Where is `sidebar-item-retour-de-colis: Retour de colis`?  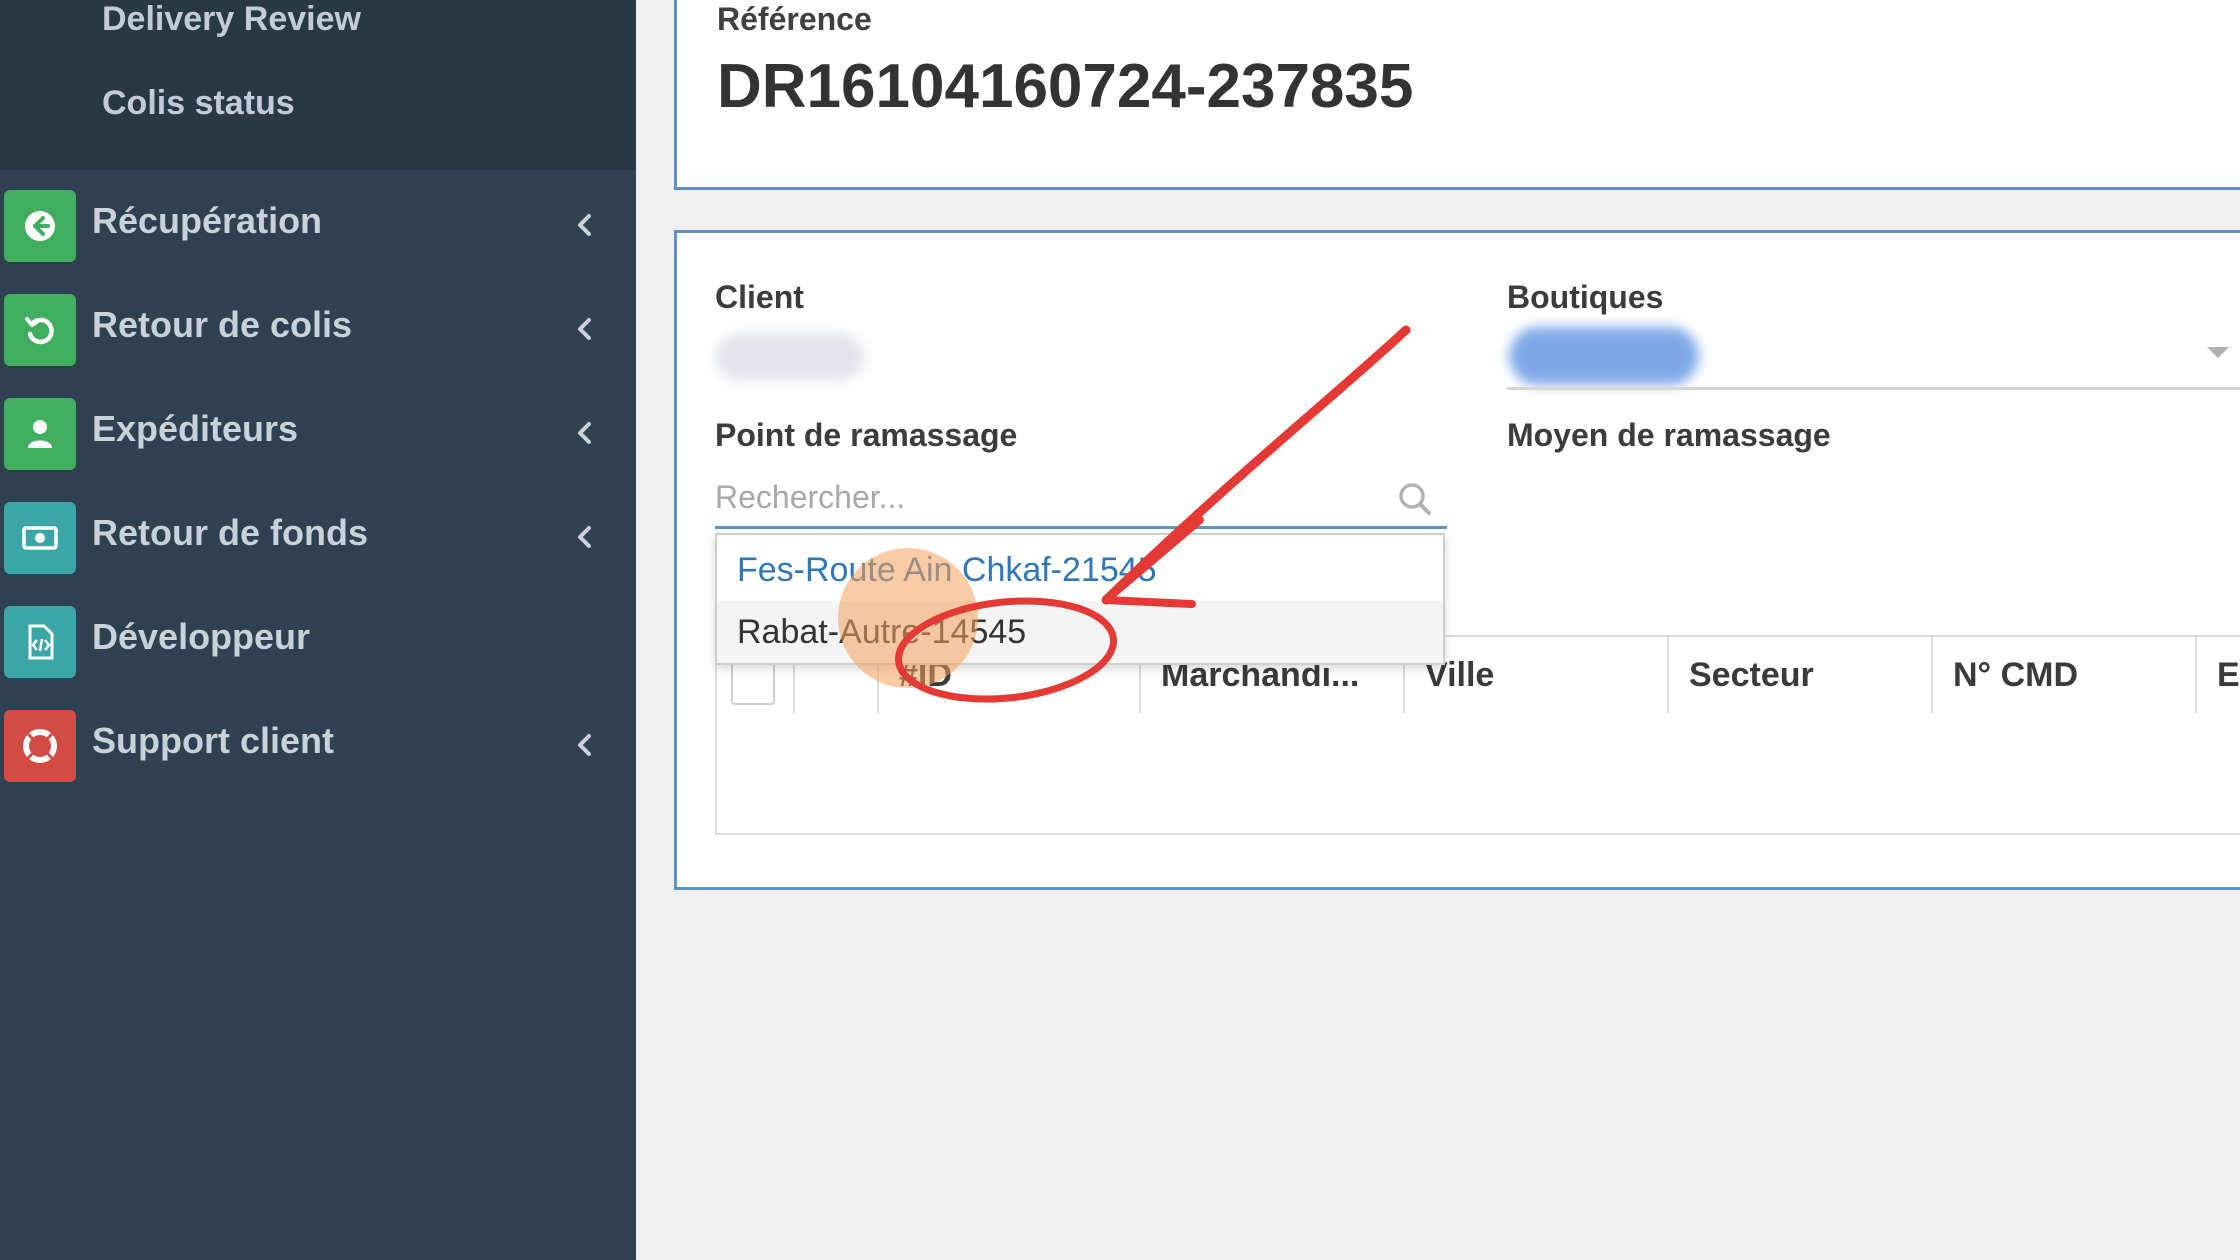 sidebar-item-retour-de-colis: Retour de colis is located at coordinates (318, 334).